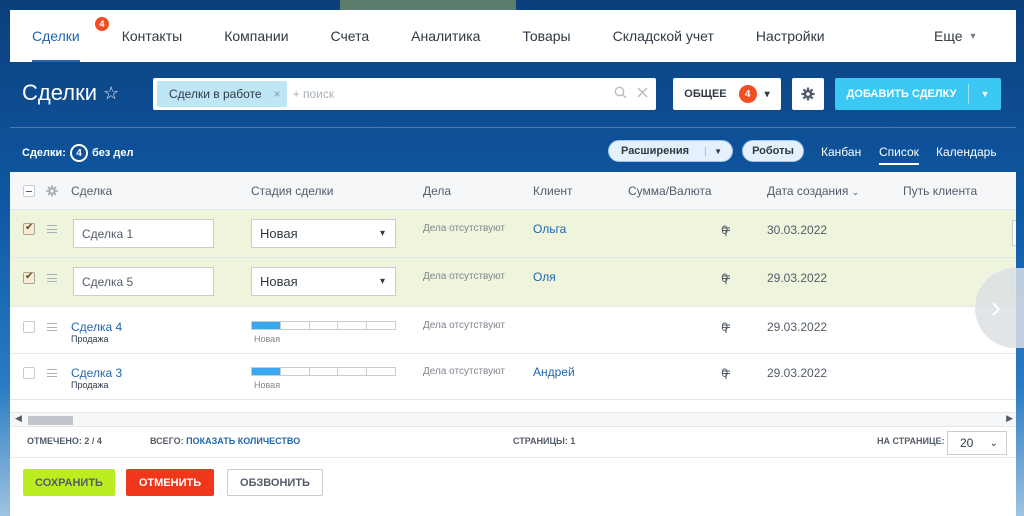  Describe the element at coordinates (966, 152) in the screenshot. I see `view-calendar: Календарь` at that location.